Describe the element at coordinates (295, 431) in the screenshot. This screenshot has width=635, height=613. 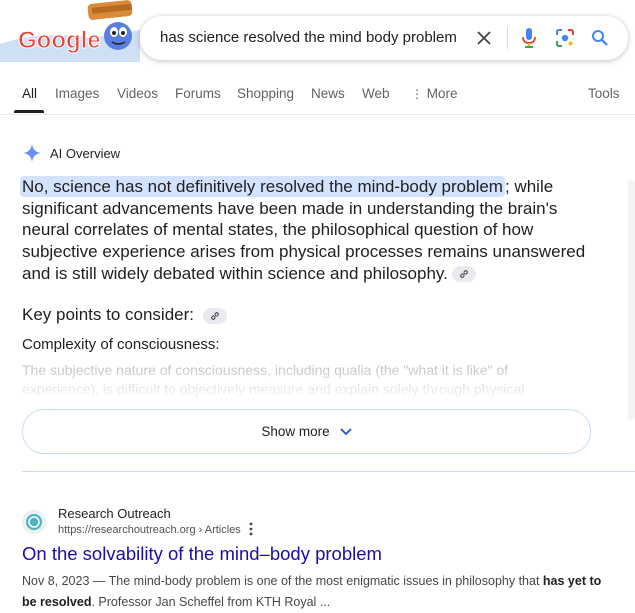
I see `show-more-label: Show more` at that location.